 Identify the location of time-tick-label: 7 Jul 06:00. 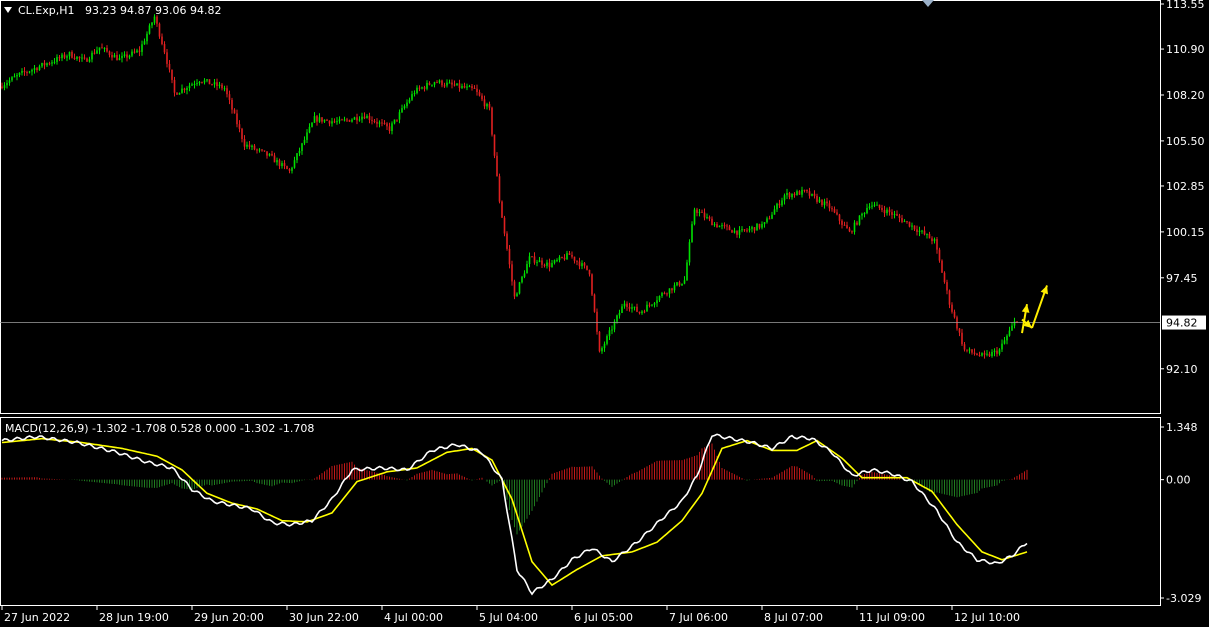
(698, 617).